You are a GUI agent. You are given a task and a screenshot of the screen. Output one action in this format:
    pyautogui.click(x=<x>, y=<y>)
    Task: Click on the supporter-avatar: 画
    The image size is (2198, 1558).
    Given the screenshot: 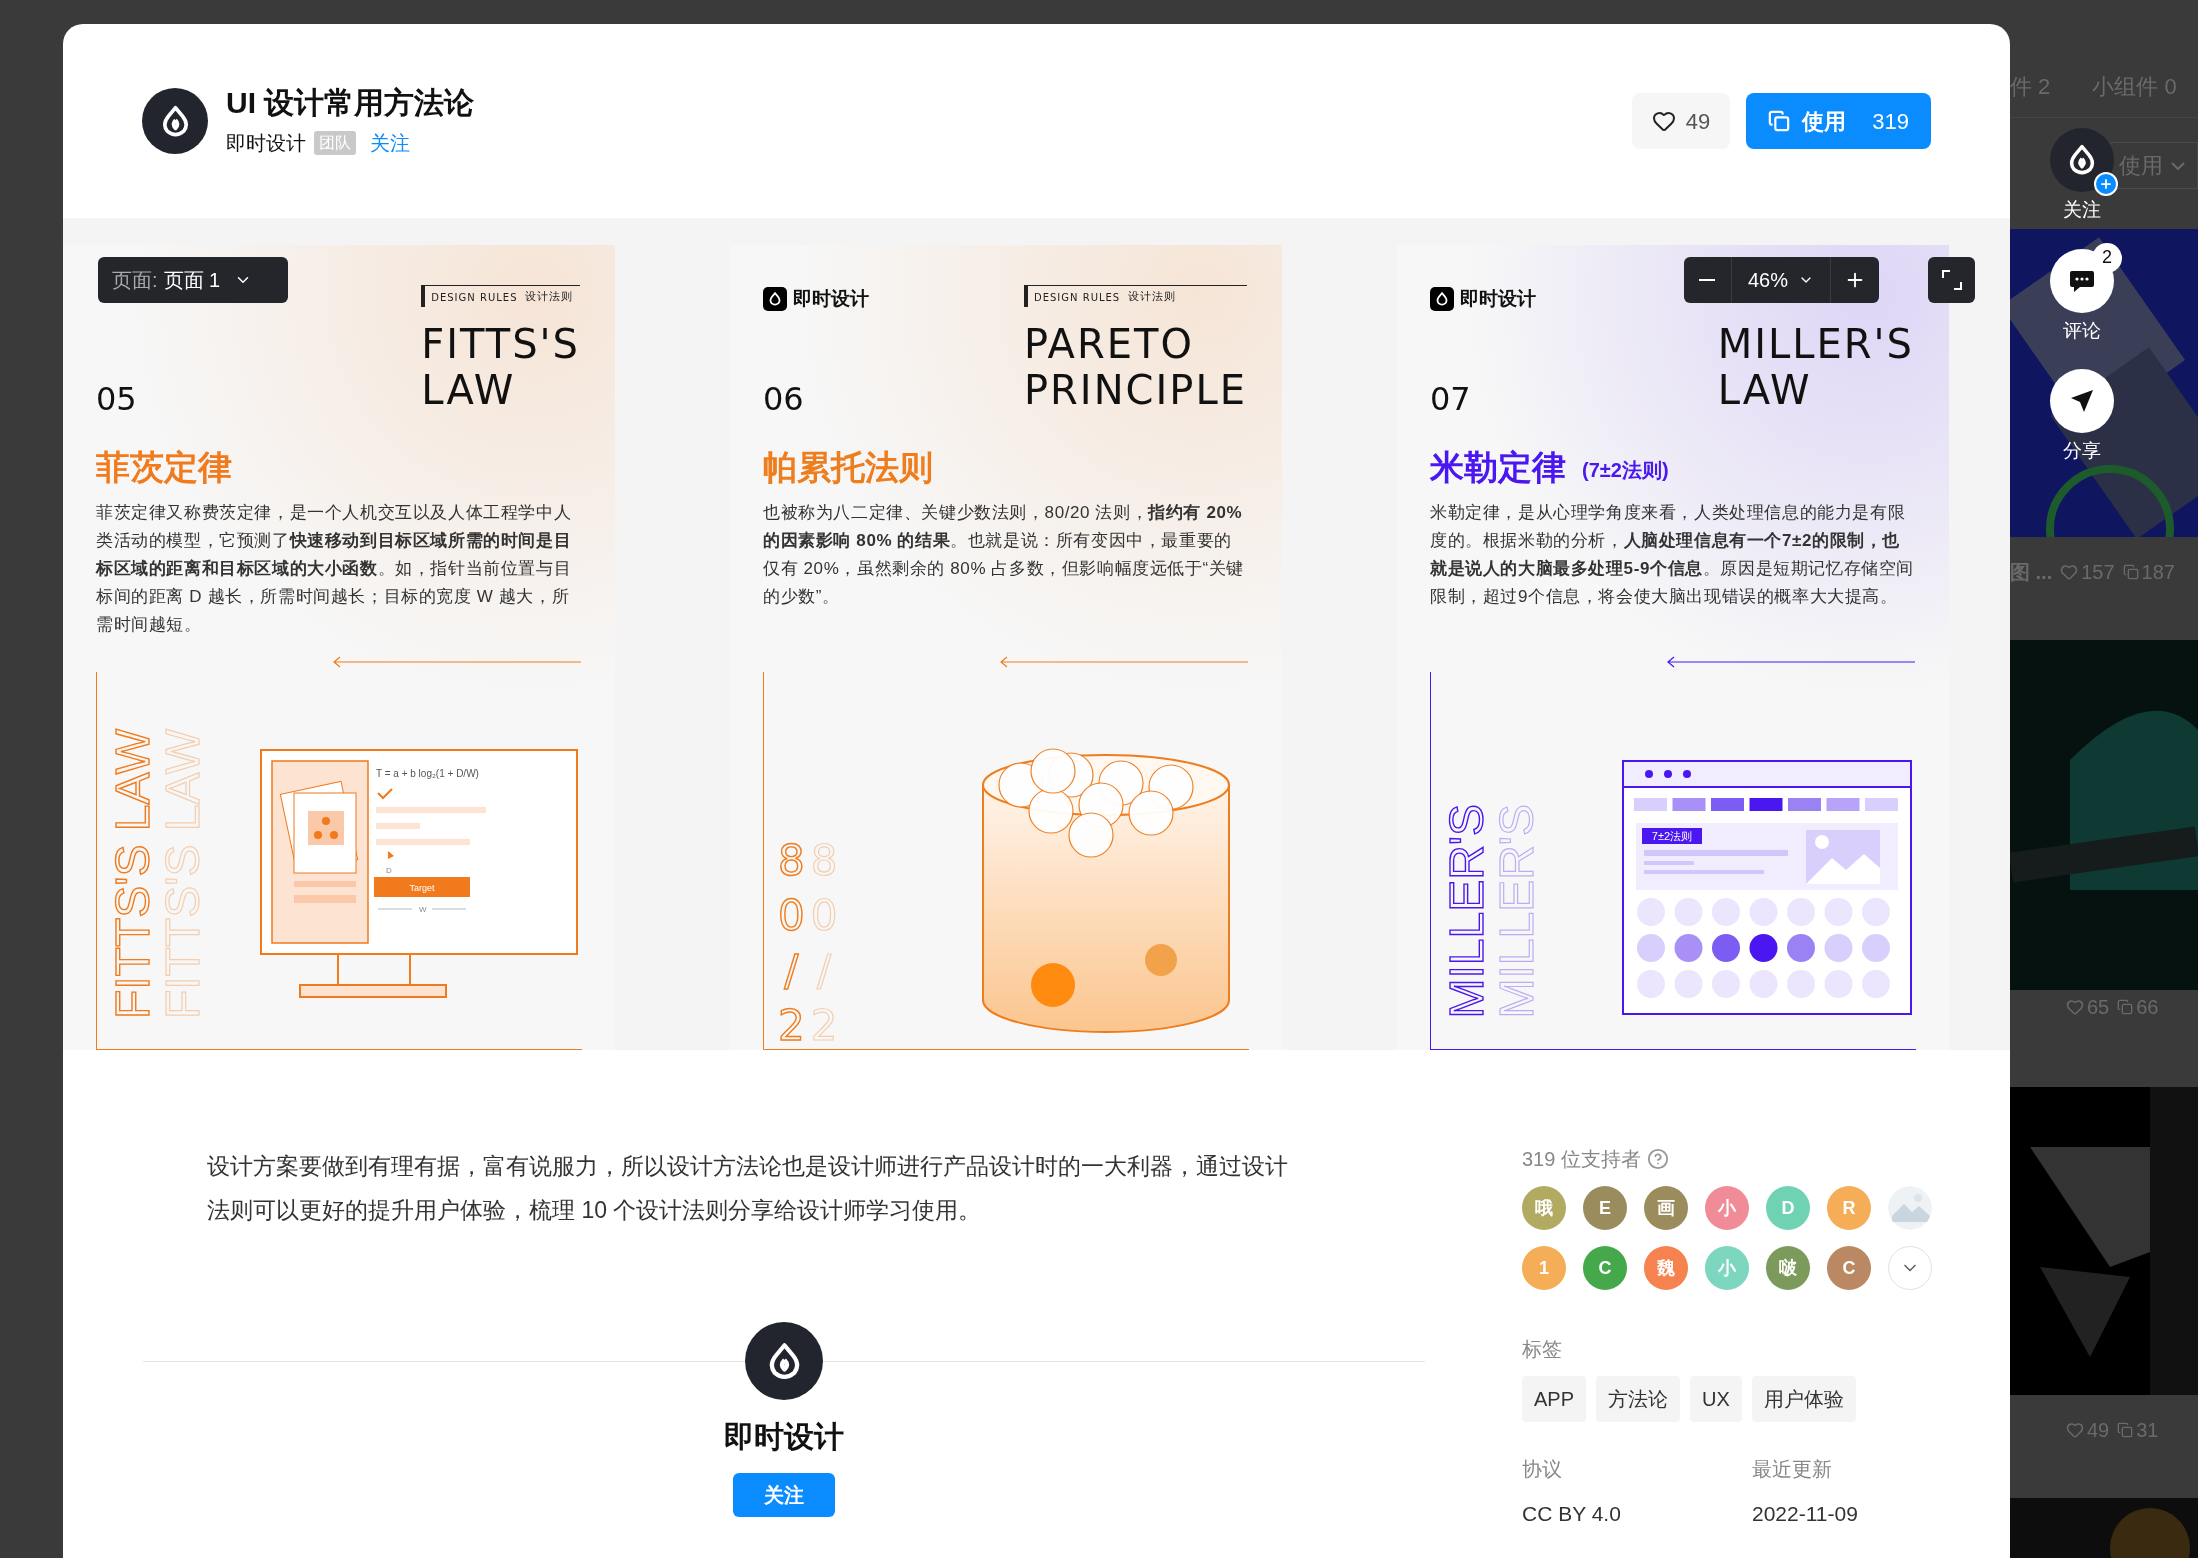 What is the action you would take?
    pyautogui.click(x=1666, y=1208)
    